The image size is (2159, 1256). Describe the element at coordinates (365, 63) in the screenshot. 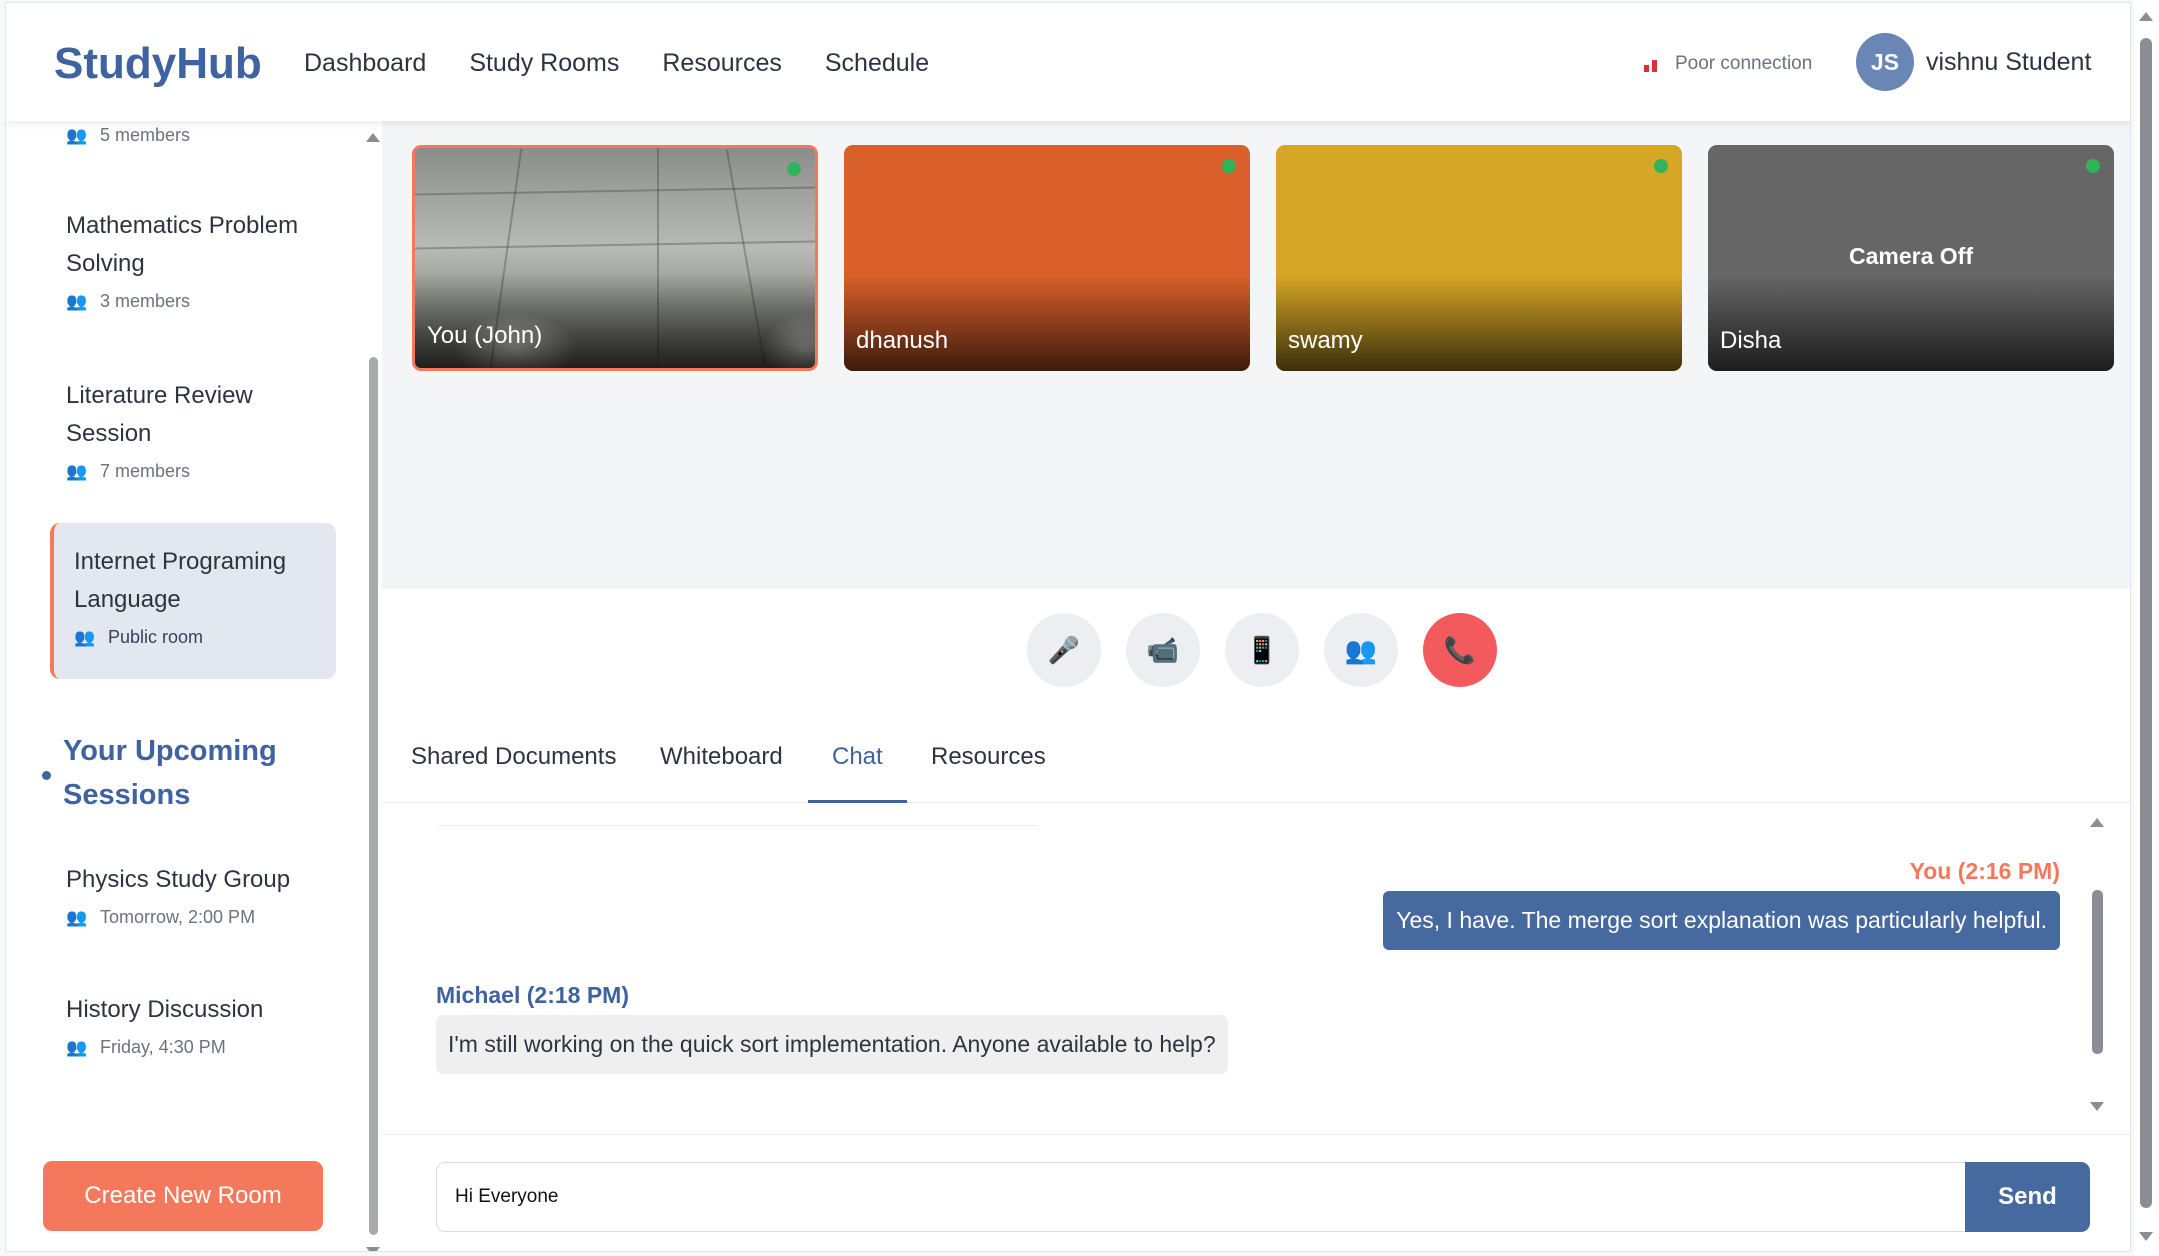

I see `nav-dashboard: Dashboard` at that location.